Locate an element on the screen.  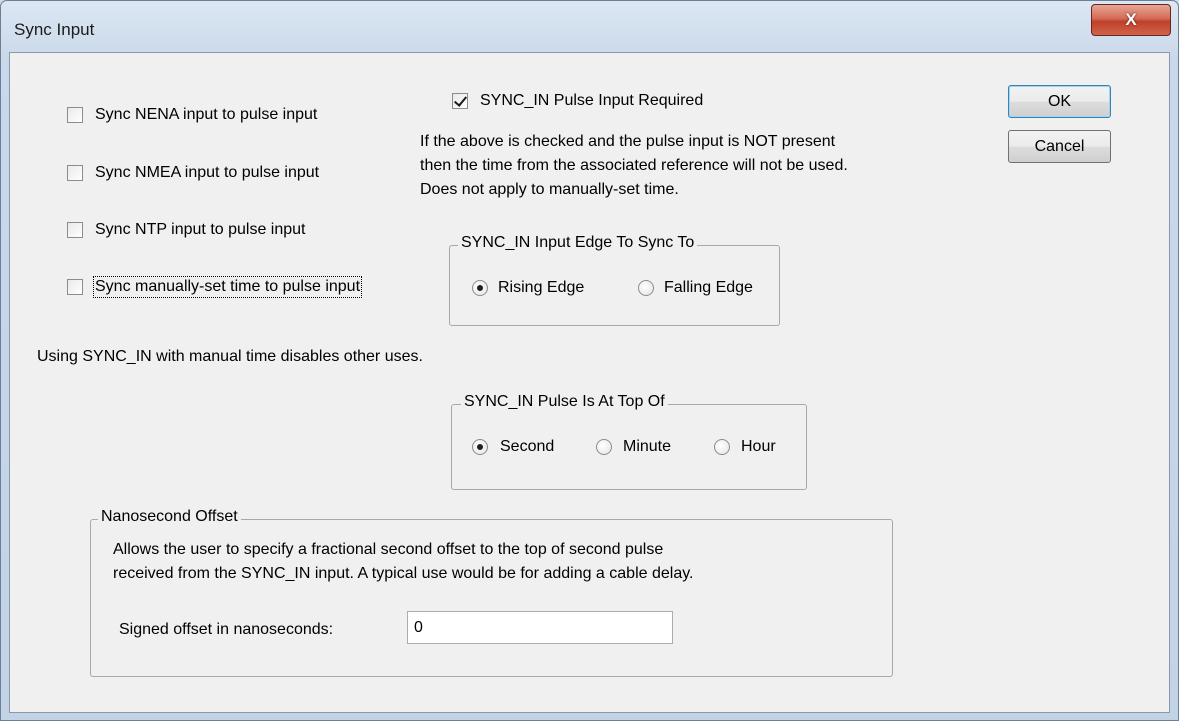
checkbox-sync-manual-label: Sync manually-set time to pulse input is located at coordinates (227, 287).